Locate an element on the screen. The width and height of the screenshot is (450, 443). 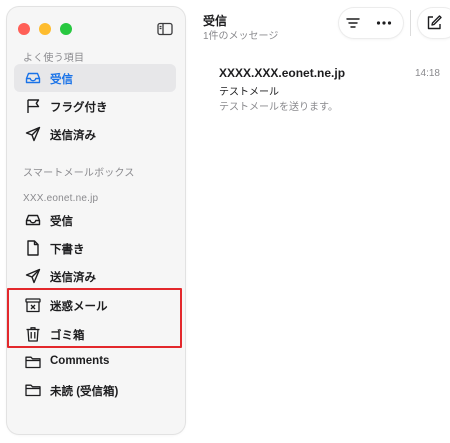
sidebar-item-flagged: フラグ付き is located at coordinates (95, 106).